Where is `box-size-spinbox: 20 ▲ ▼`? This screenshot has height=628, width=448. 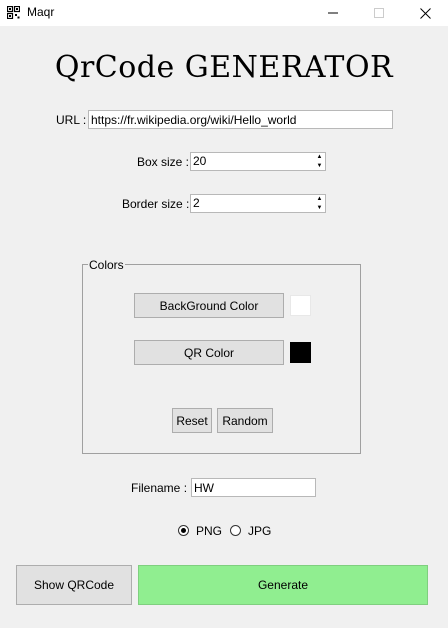
box-size-spinbox: 20 ▲ ▼ is located at coordinates (258, 161).